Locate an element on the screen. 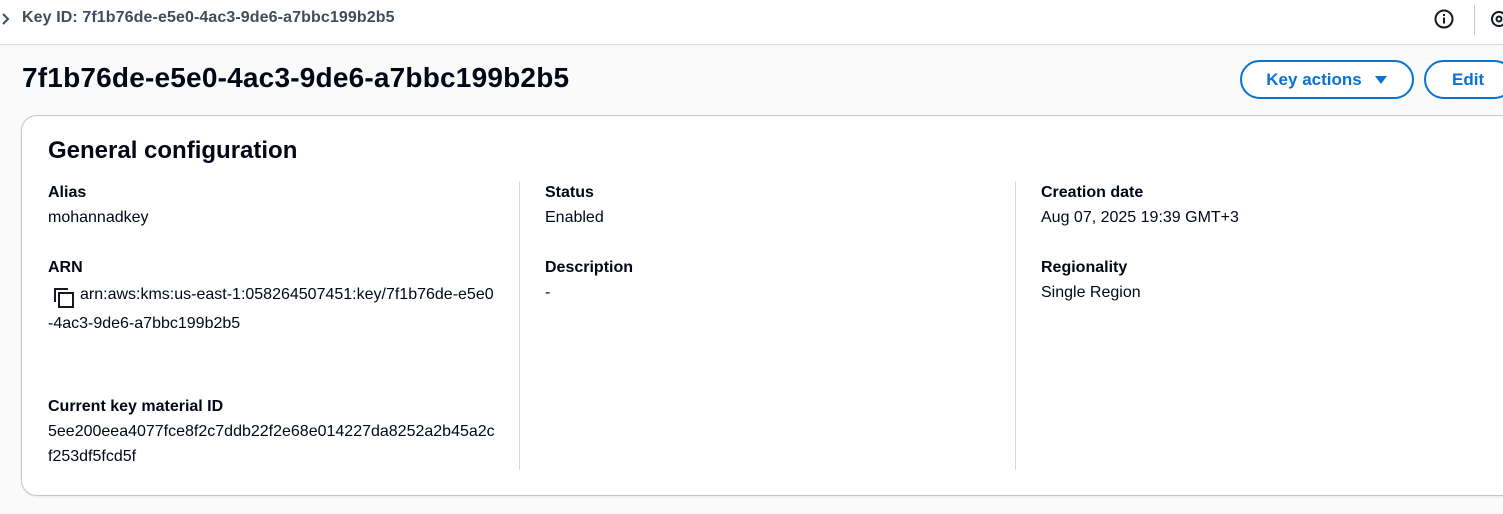  key-material-label: Current key material ID is located at coordinates (136, 406).